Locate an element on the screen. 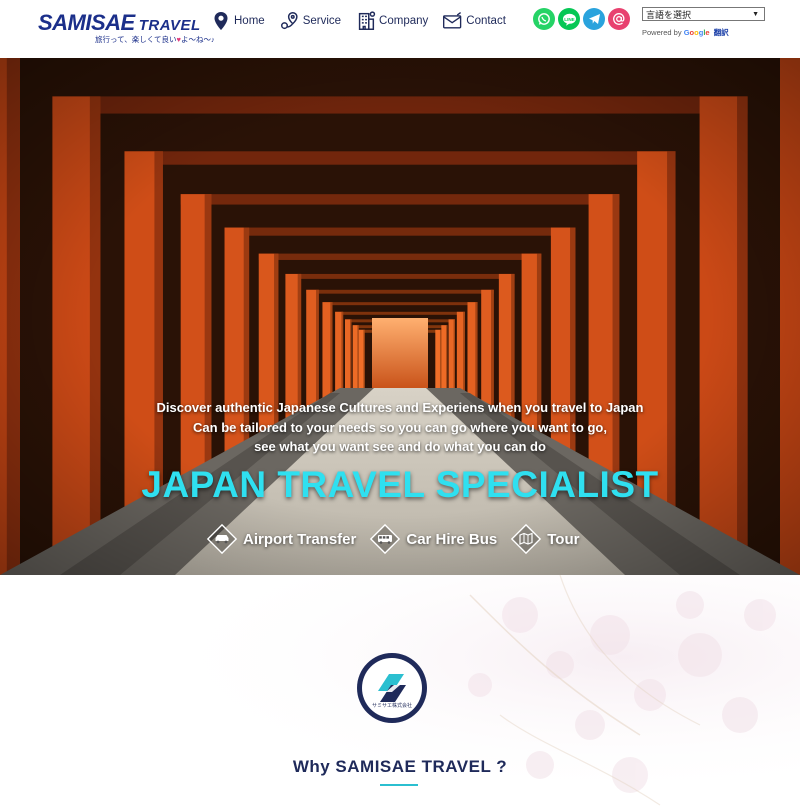 The height and width of the screenshot is (810, 800). nav-item-service: Service is located at coordinates (310, 21).